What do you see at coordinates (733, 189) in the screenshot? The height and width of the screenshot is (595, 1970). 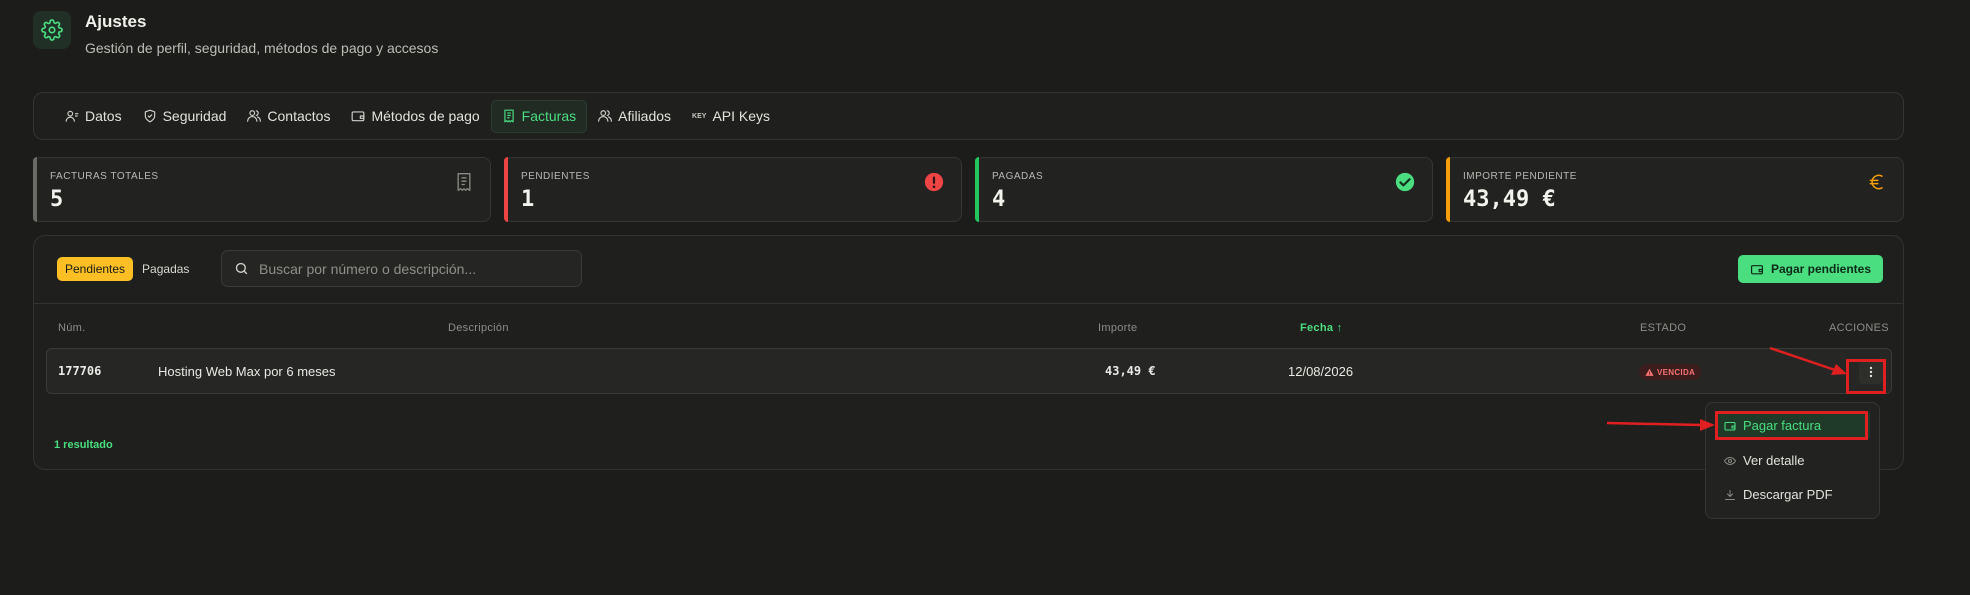 I see `stat-card-pendientes: PENDIENTES 1` at bounding box center [733, 189].